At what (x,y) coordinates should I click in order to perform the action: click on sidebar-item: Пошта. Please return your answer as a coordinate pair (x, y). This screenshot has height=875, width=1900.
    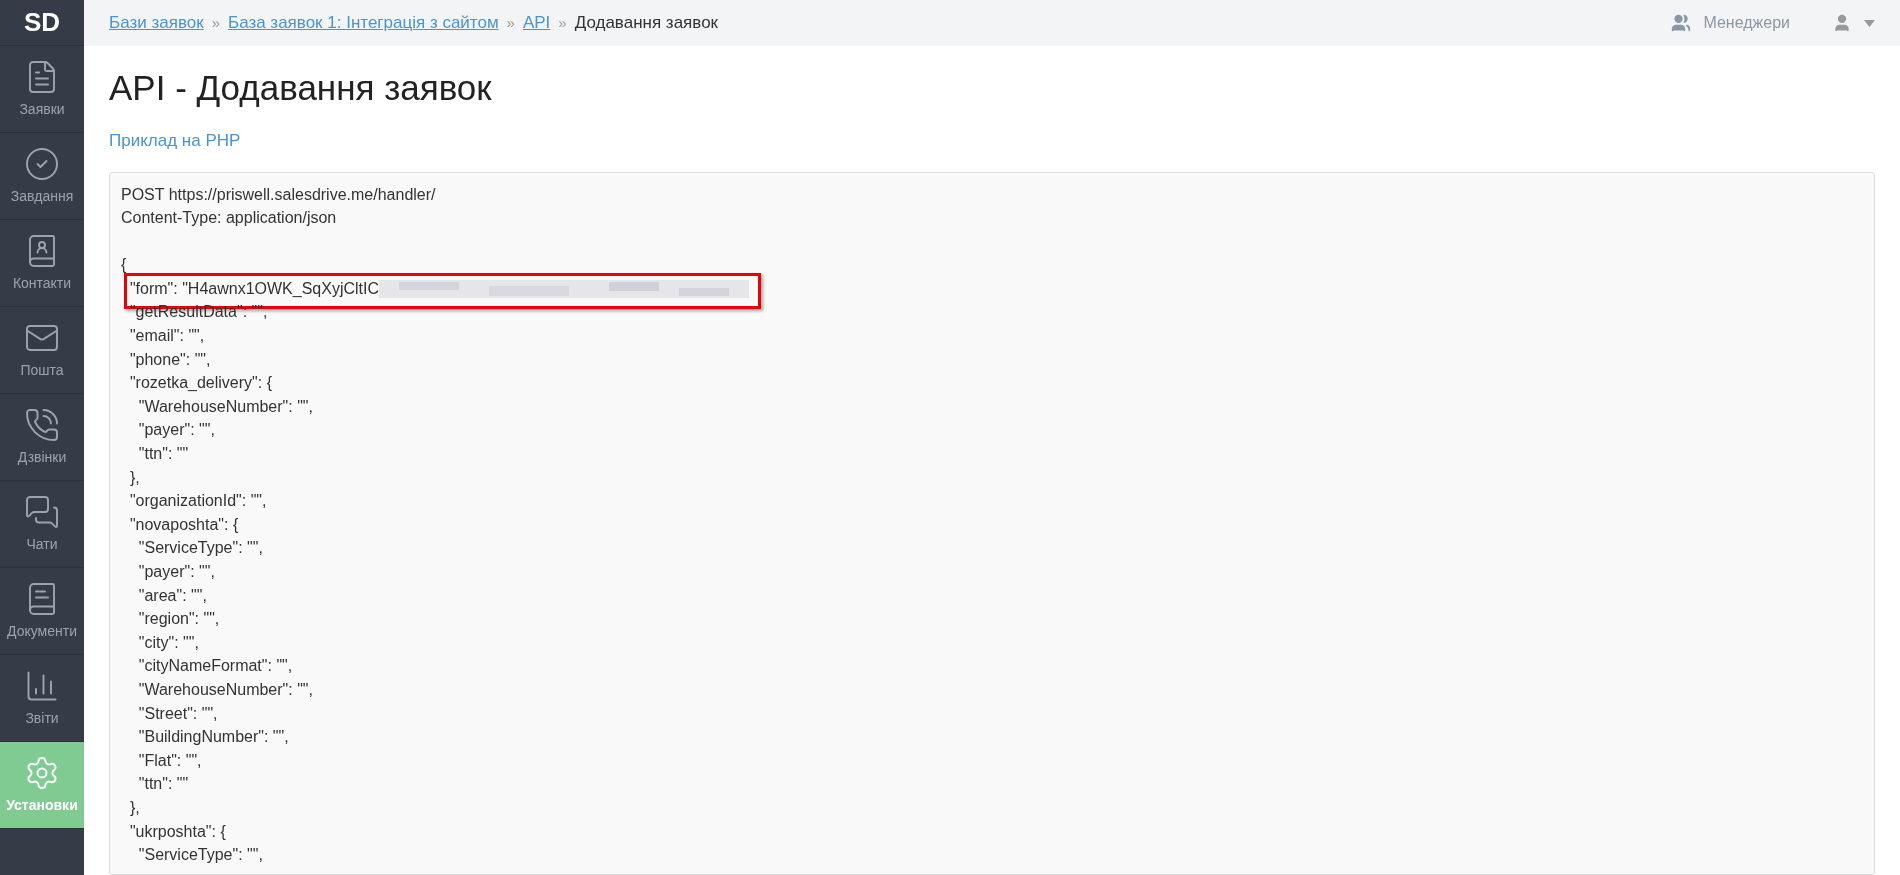
    Looking at the image, I should click on (42, 350).